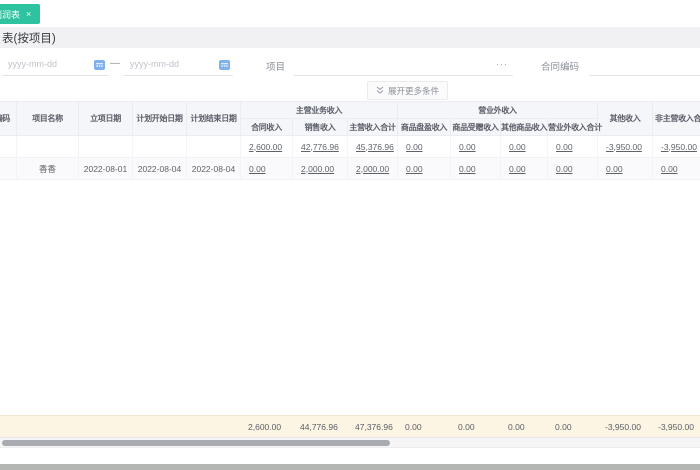 The width and height of the screenshot is (700, 470). I want to click on title-band: 表(按项目), so click(350, 37).